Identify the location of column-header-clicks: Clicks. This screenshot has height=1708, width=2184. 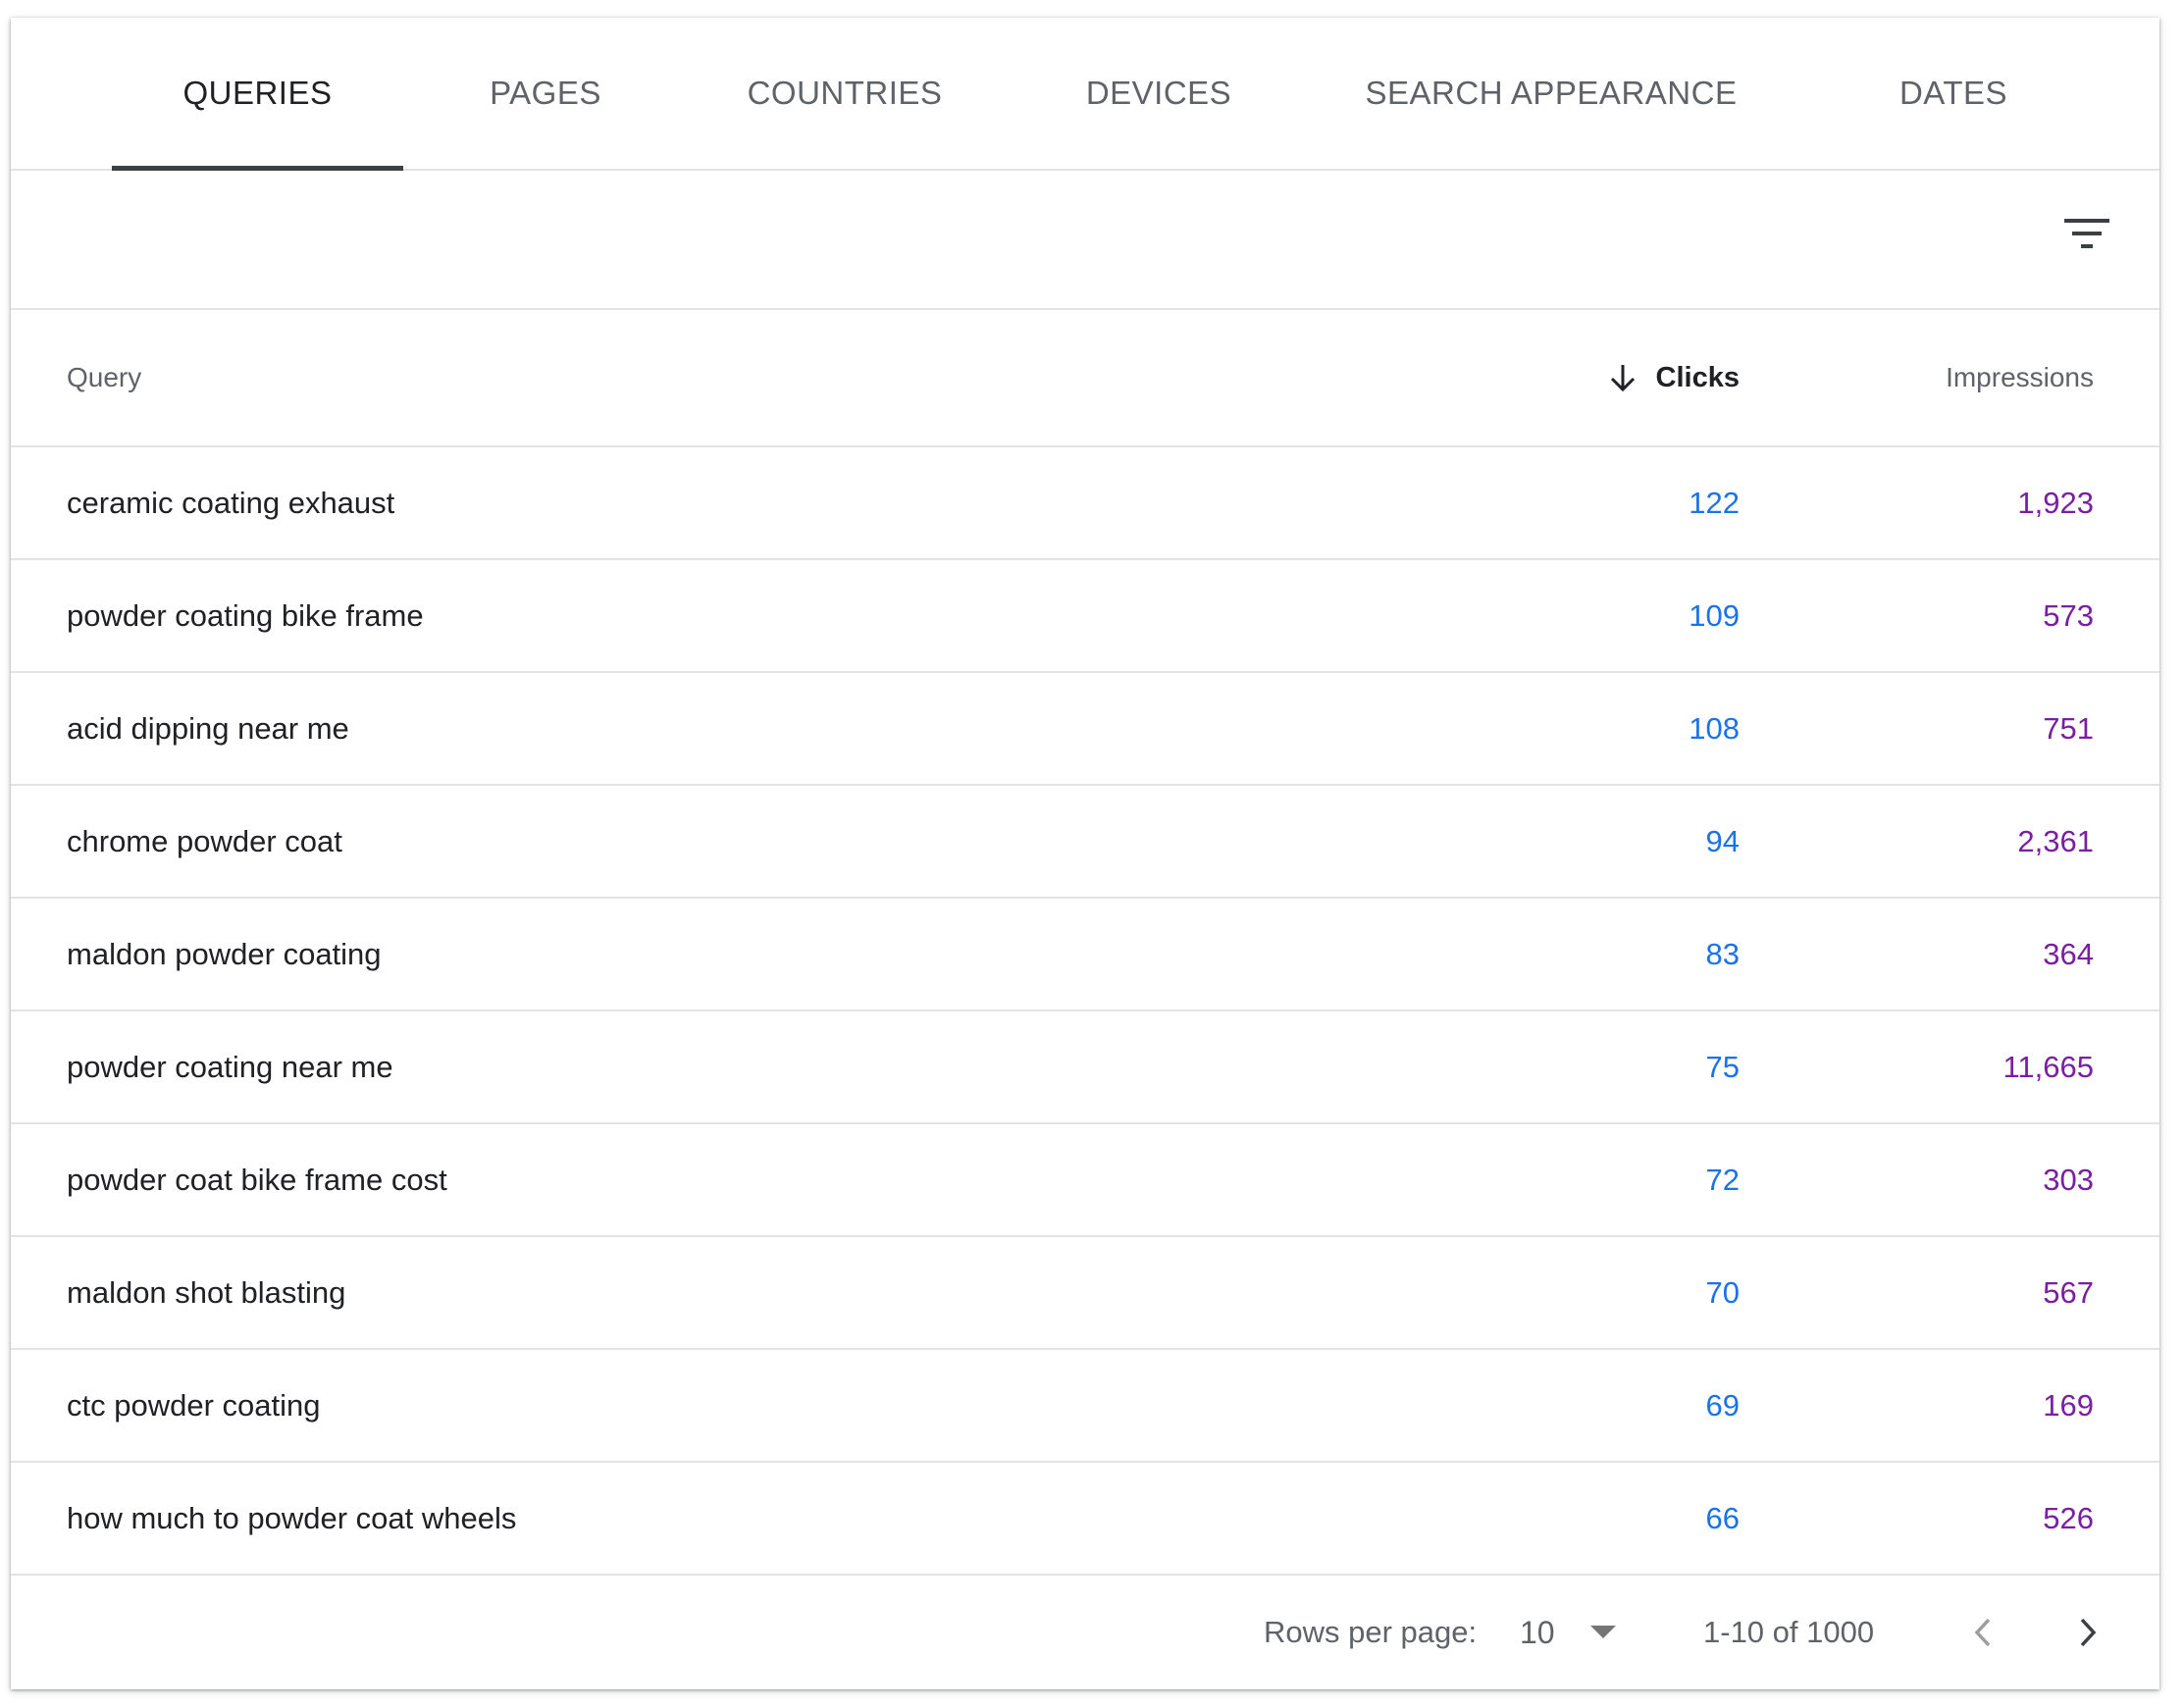
(1674, 378).